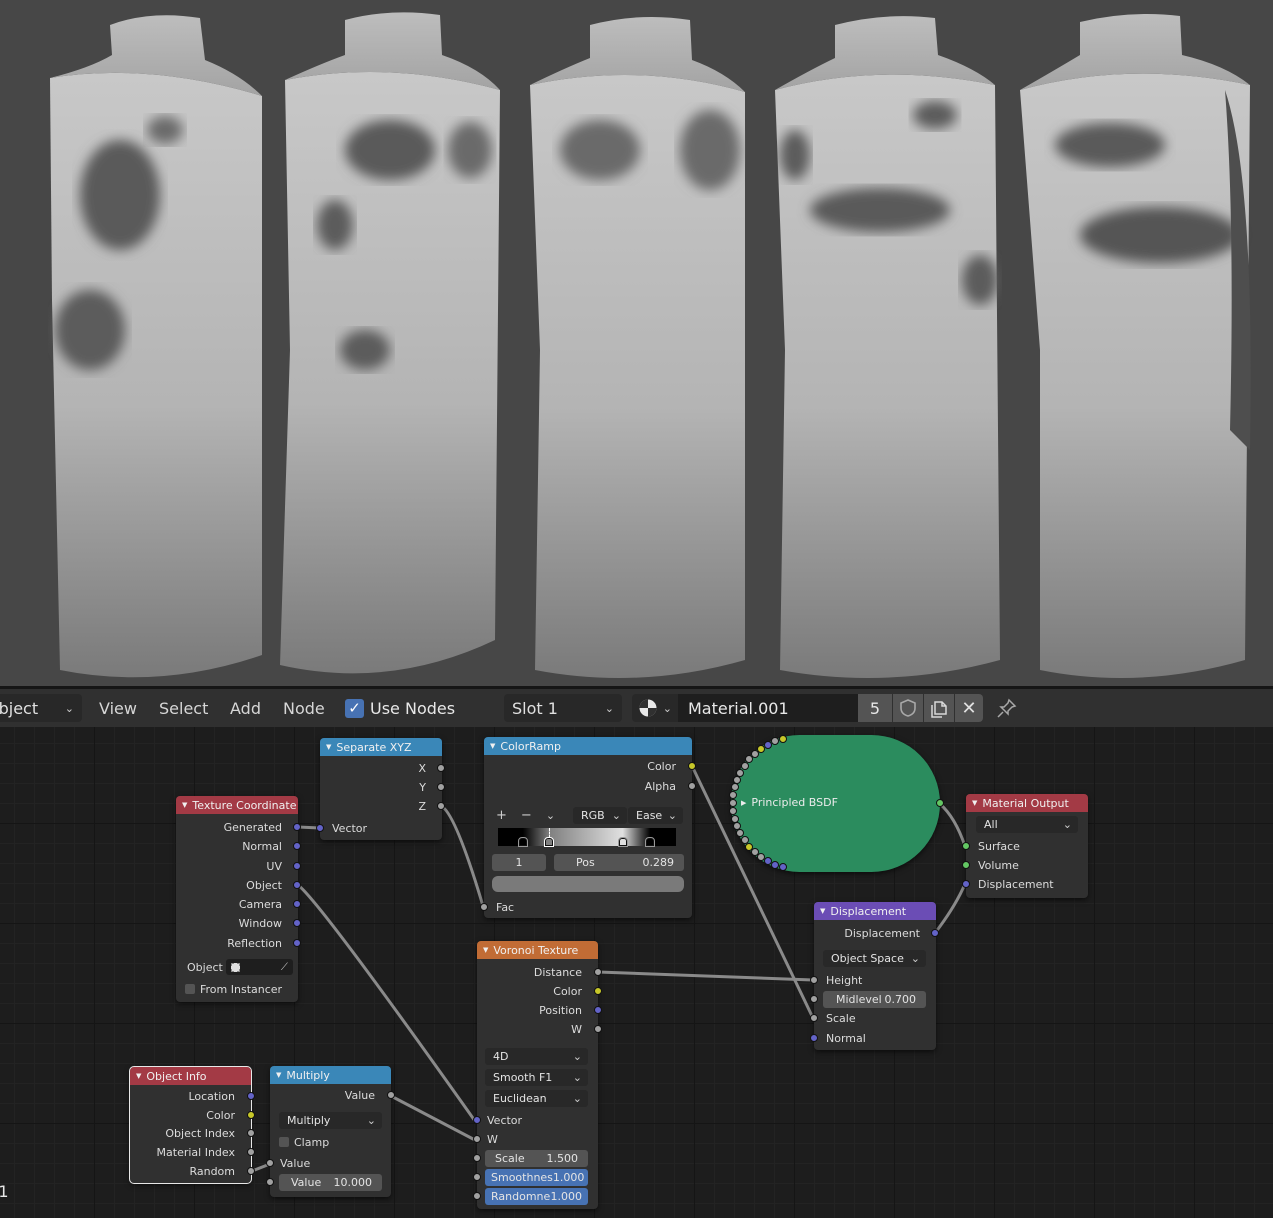  Describe the element at coordinates (304, 708) in the screenshot. I see `menu-node: Node` at that location.